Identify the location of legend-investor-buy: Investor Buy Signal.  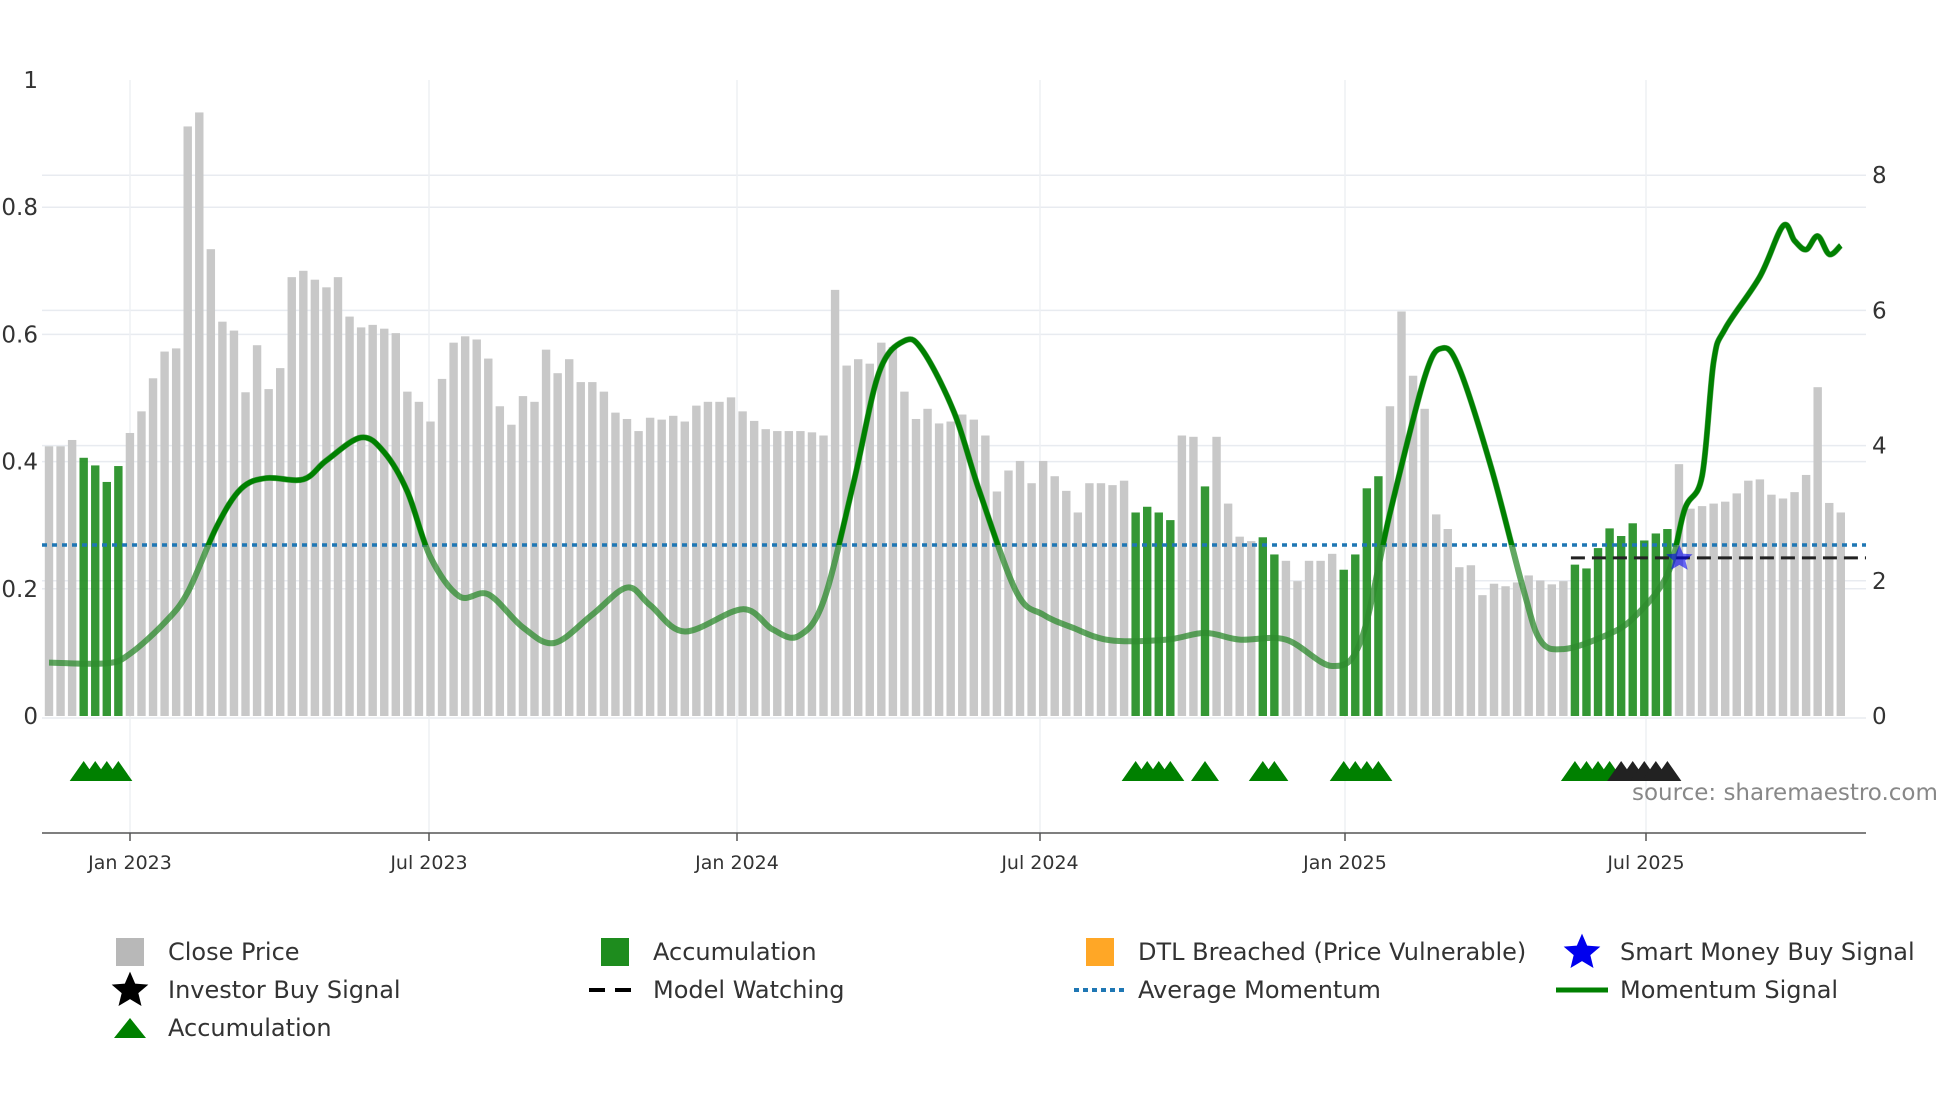
(252, 989).